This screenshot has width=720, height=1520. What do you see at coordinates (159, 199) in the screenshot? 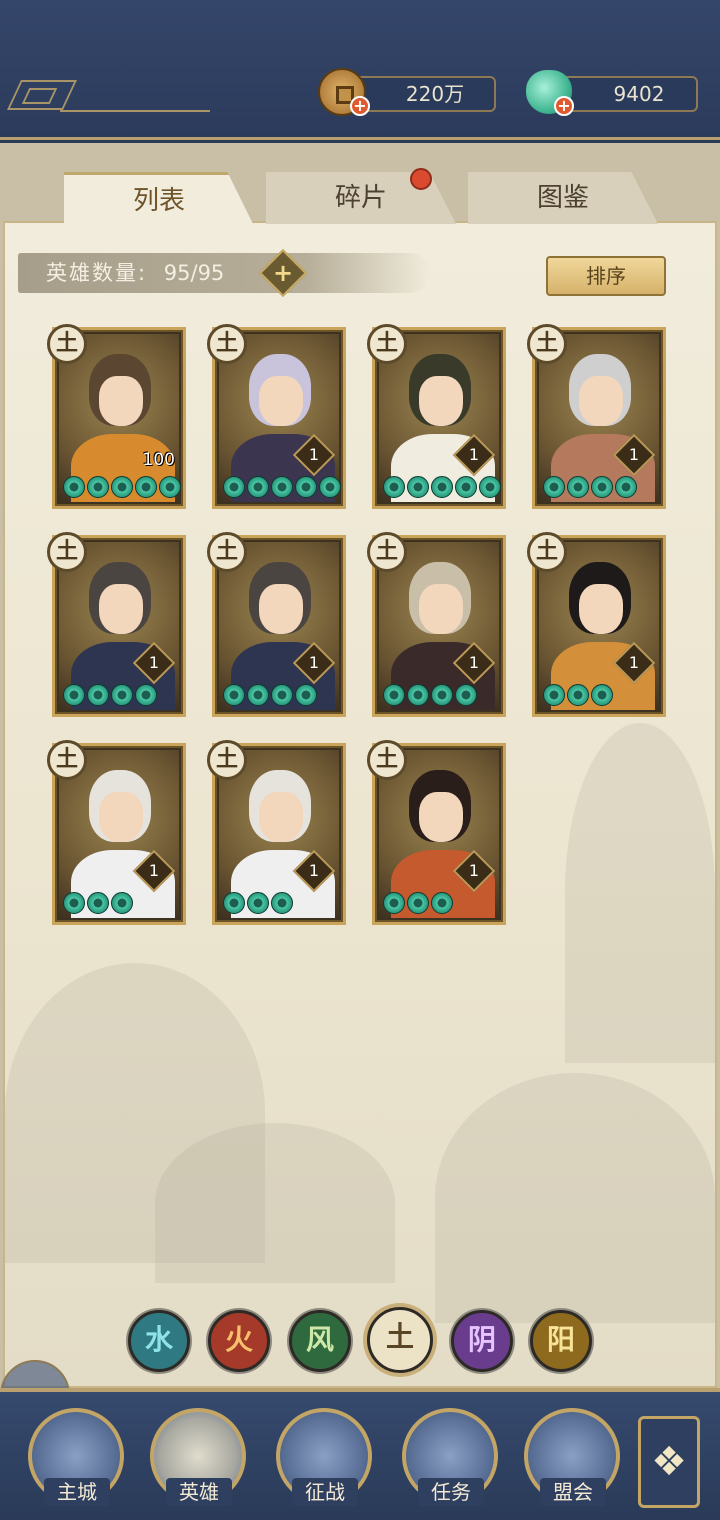
I see `tab-list: 列表` at bounding box center [159, 199].